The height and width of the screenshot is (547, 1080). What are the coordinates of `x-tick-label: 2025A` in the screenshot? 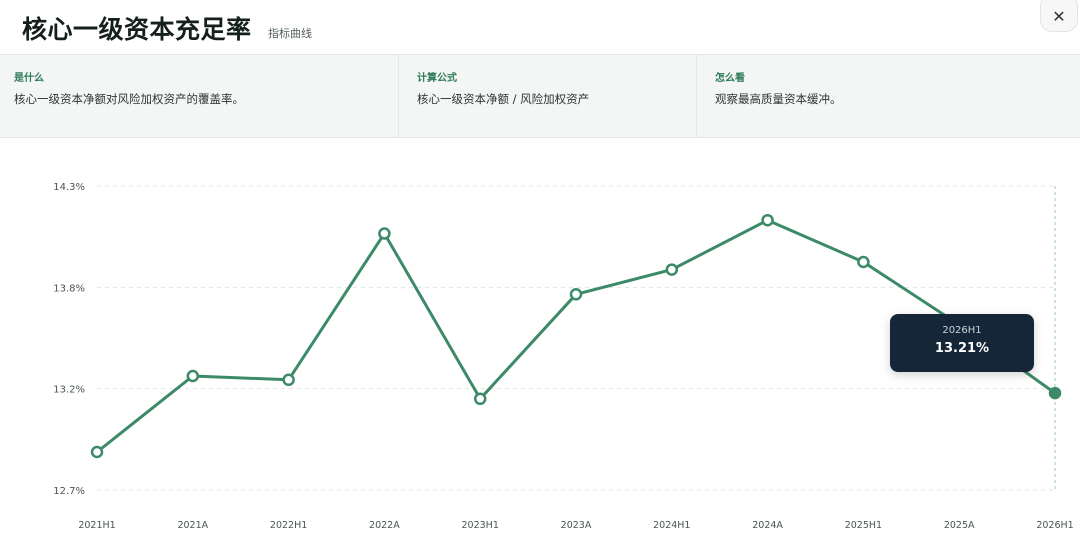 It's located at (959, 525).